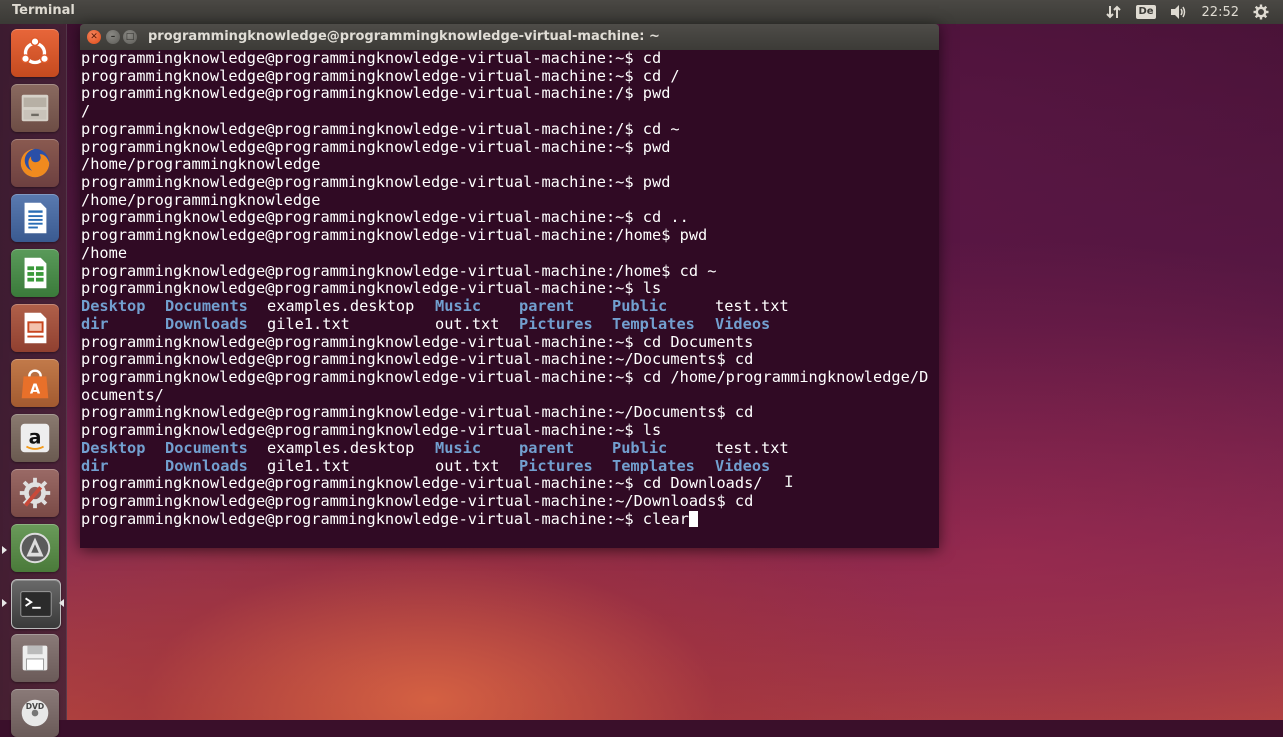 This screenshot has height=737, width=1283. I want to click on libreoffice-impress-icon, so click(35, 328).